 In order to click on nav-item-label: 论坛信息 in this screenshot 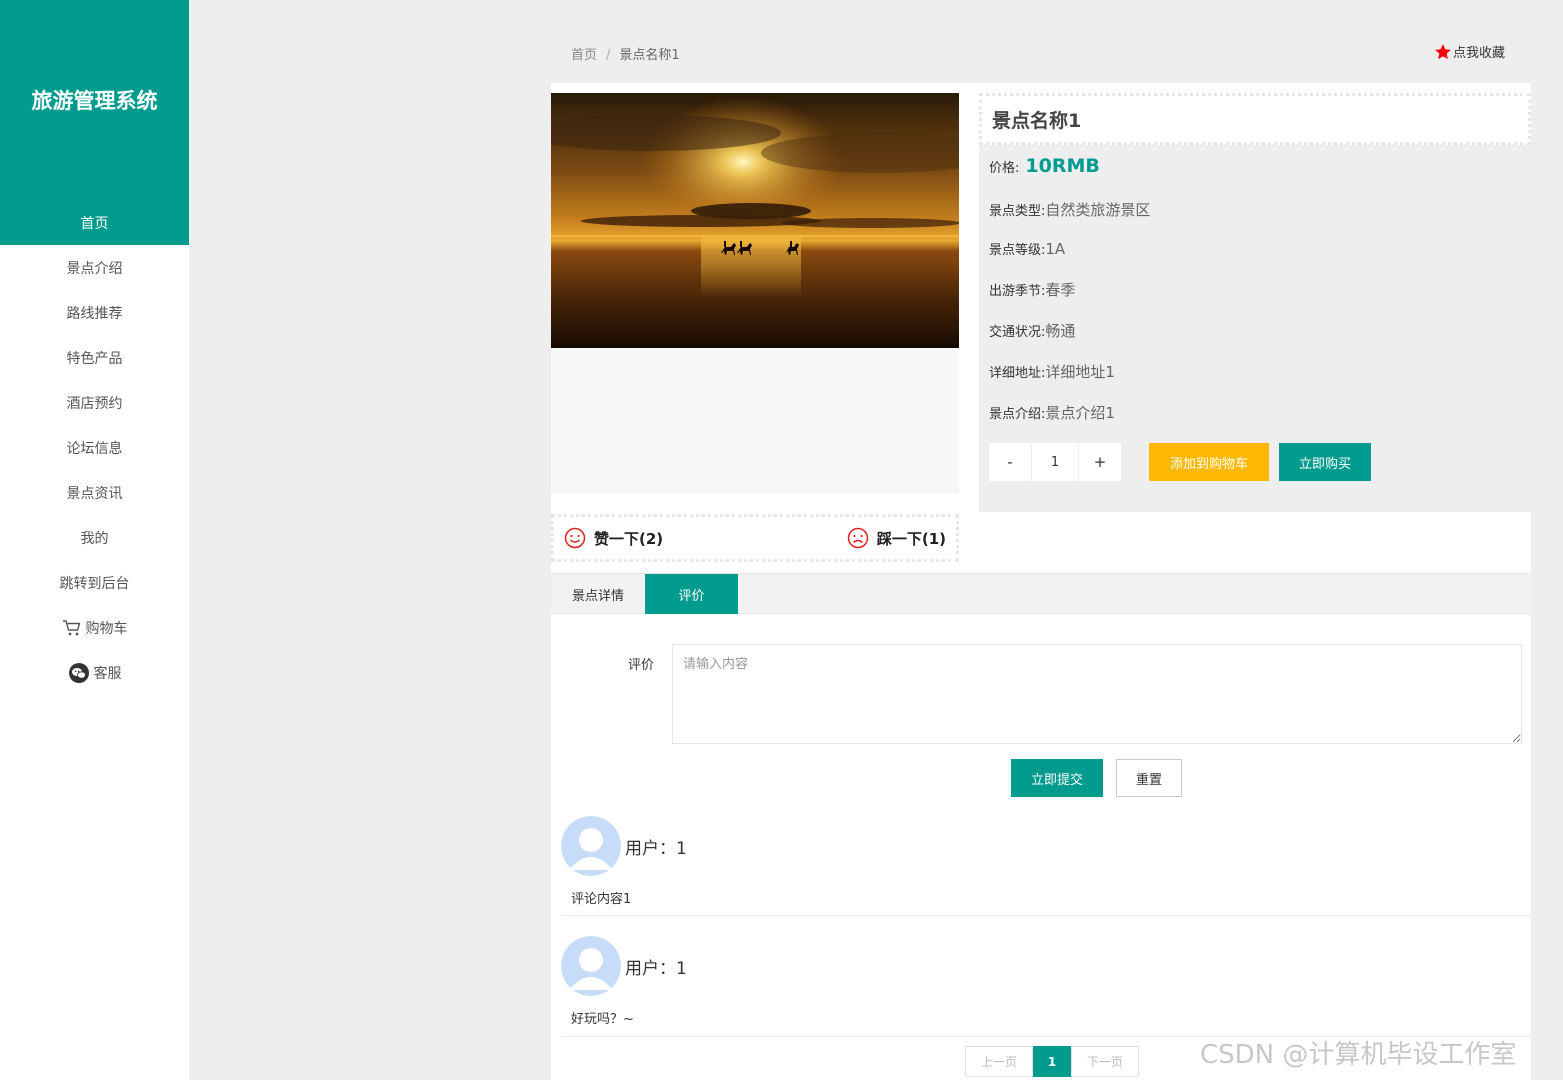, I will do `click(94, 448)`.